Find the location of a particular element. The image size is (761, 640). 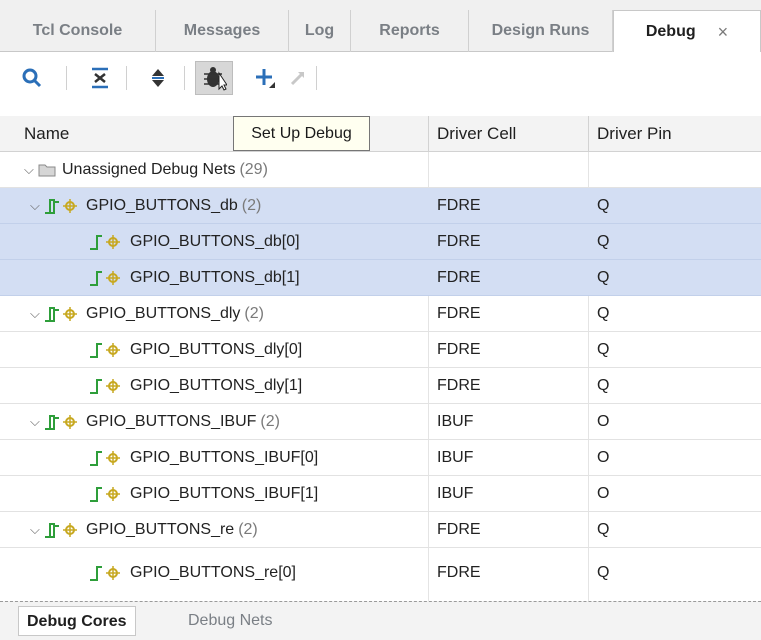

table-header: Name Driver Cell Driver Pin is located at coordinates (380, 134).